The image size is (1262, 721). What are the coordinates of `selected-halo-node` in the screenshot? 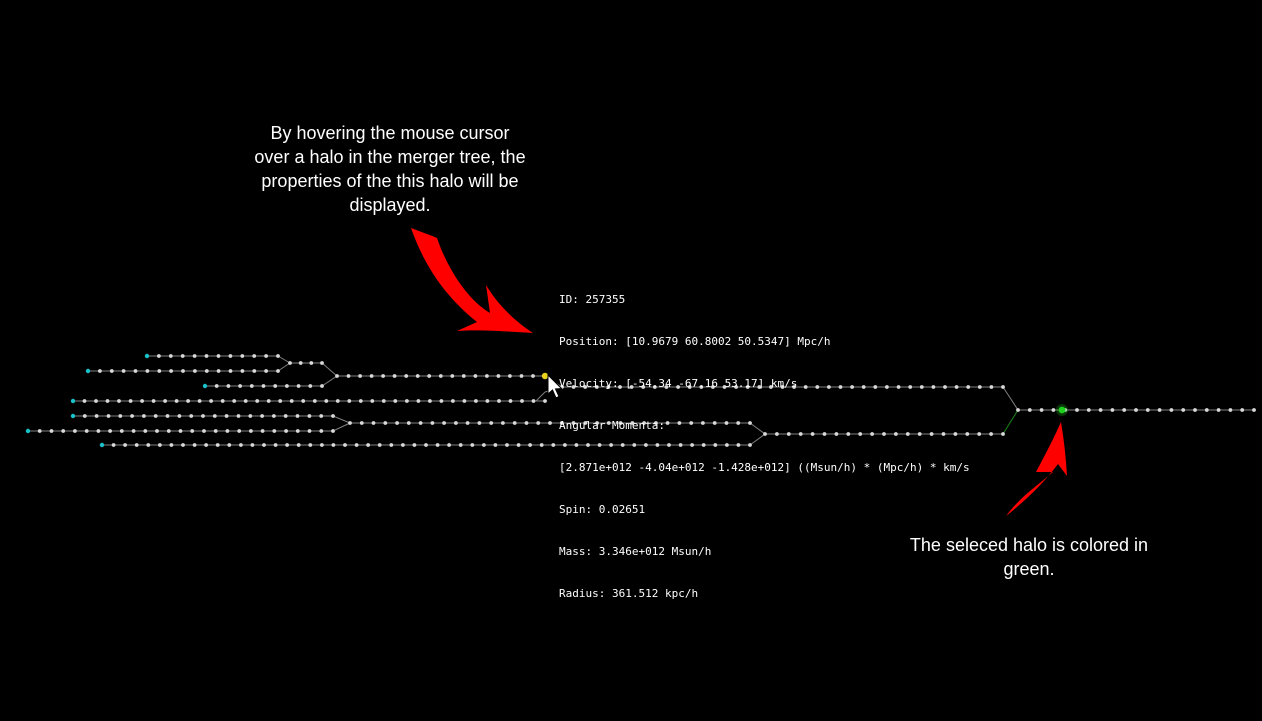 It's located at (1062, 410).